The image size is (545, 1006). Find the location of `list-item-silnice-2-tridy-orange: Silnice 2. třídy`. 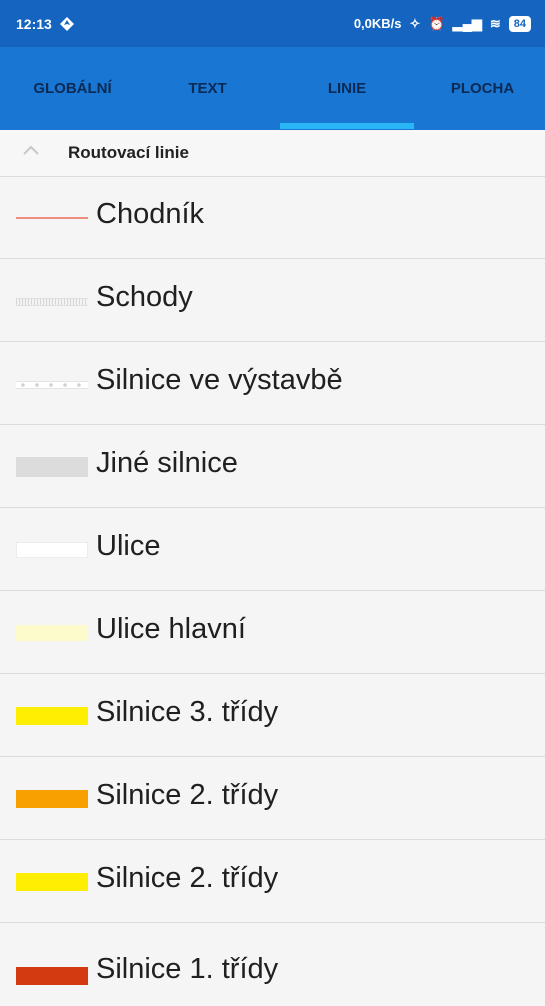

list-item-silnice-2-tridy-orange: Silnice 2. třídy is located at coordinates (272, 798).